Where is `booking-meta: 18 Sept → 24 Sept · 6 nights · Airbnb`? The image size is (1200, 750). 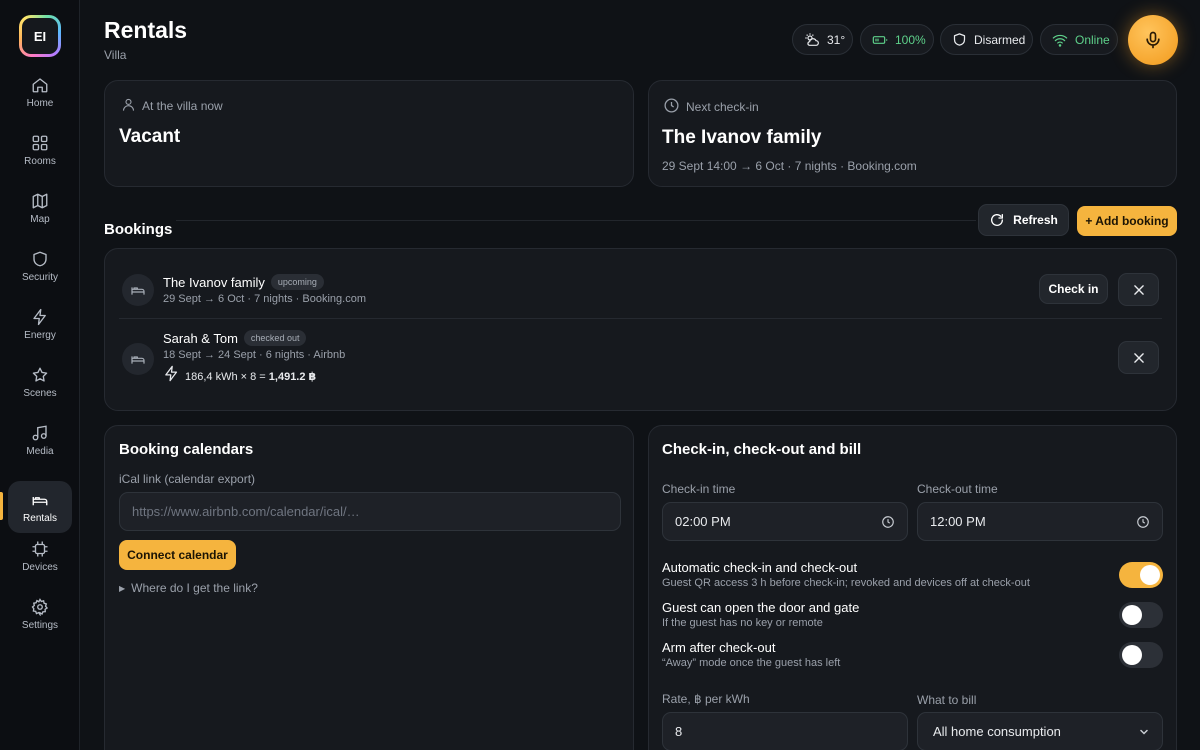 booking-meta: 18 Sept → 24 Sept · 6 nights · Airbnb is located at coordinates (254, 355).